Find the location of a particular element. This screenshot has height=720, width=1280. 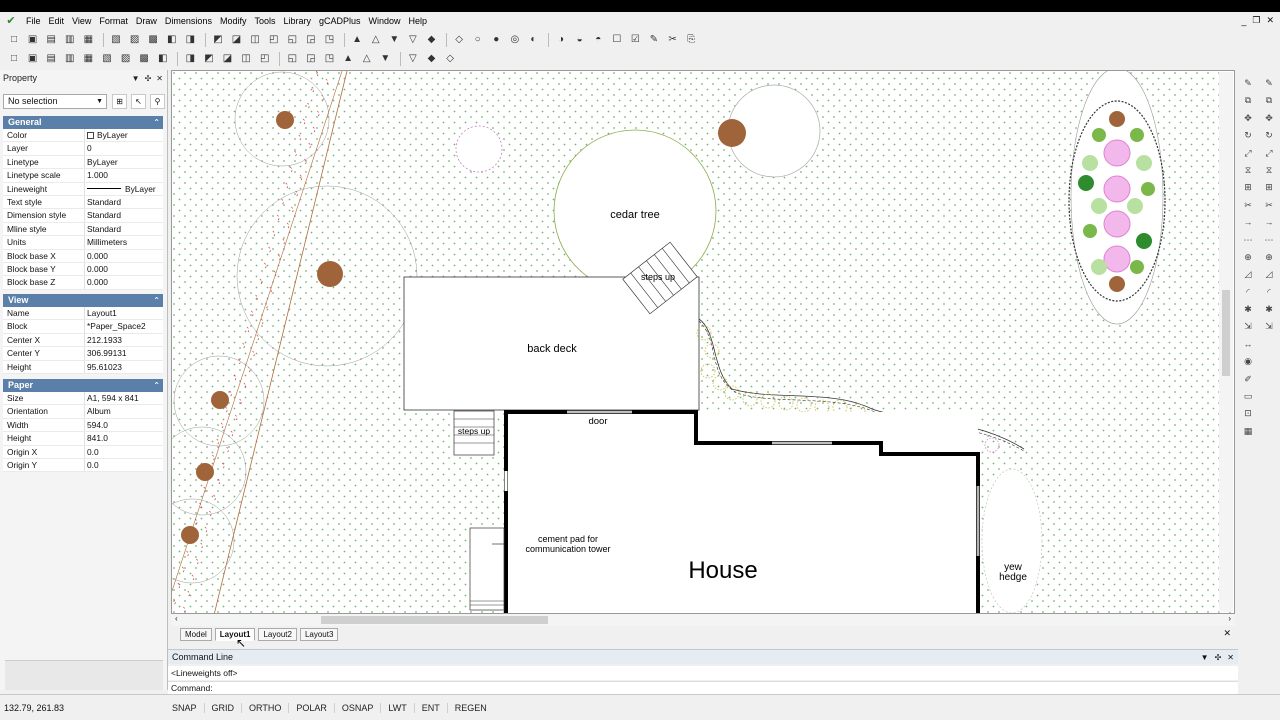

line-icon: ▣ is located at coordinates (33, 59).